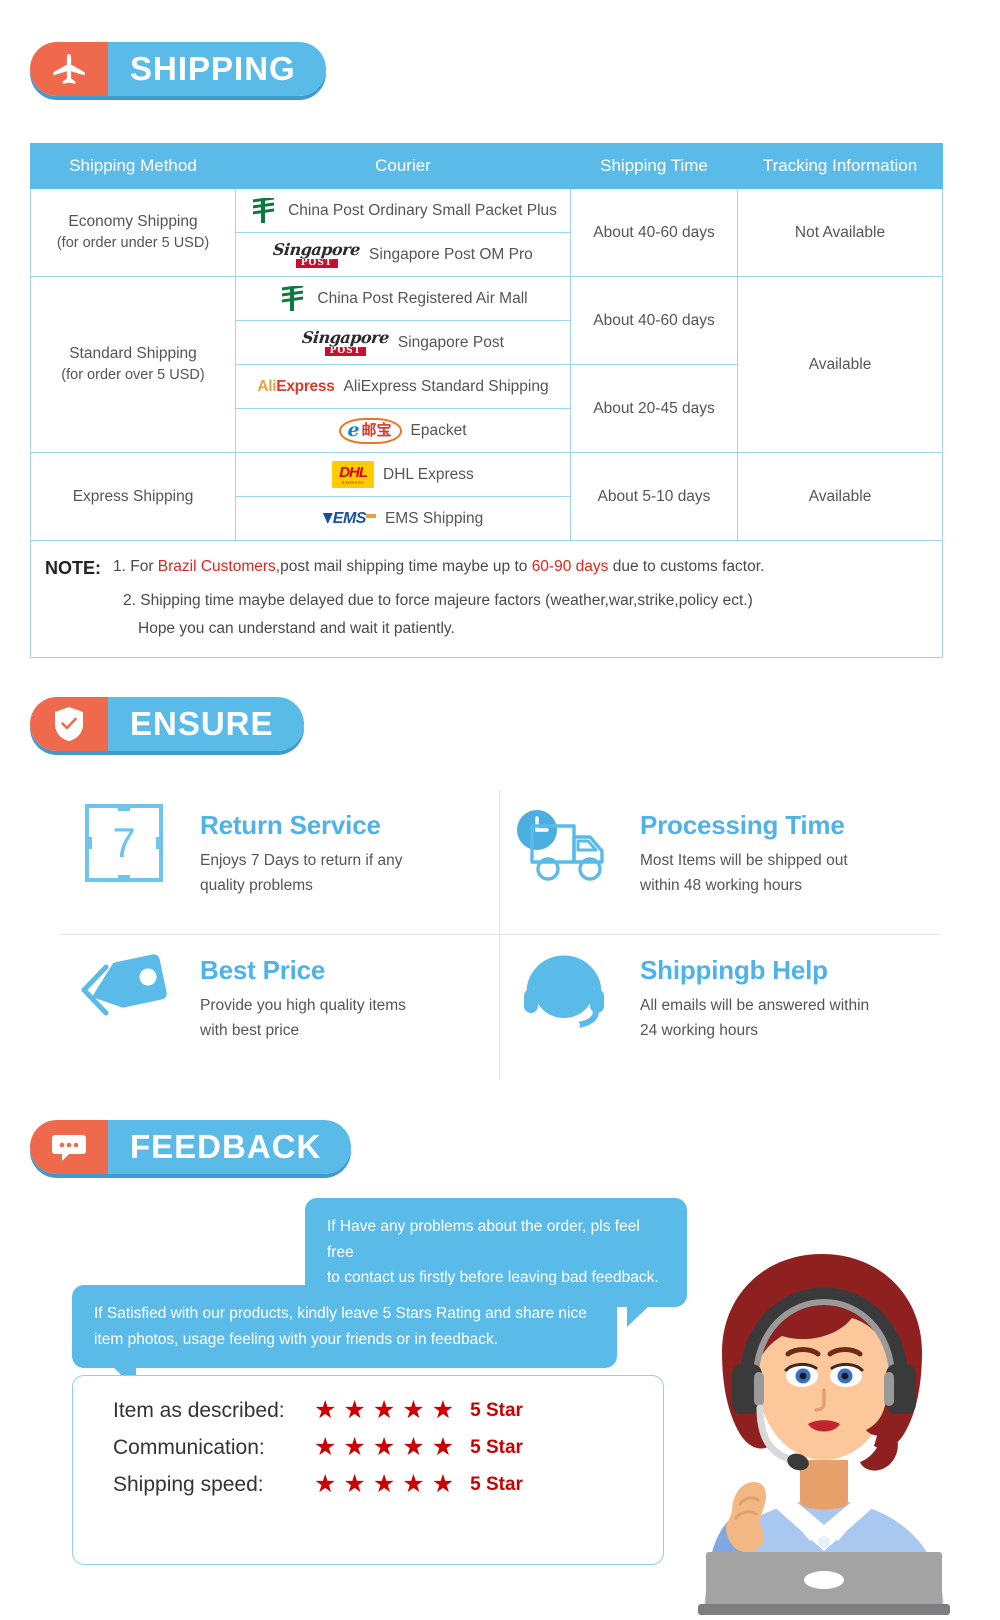  What do you see at coordinates (570, 566) in the screenshot?
I see `note-l1-highlight-days: 60-90 days` at bounding box center [570, 566].